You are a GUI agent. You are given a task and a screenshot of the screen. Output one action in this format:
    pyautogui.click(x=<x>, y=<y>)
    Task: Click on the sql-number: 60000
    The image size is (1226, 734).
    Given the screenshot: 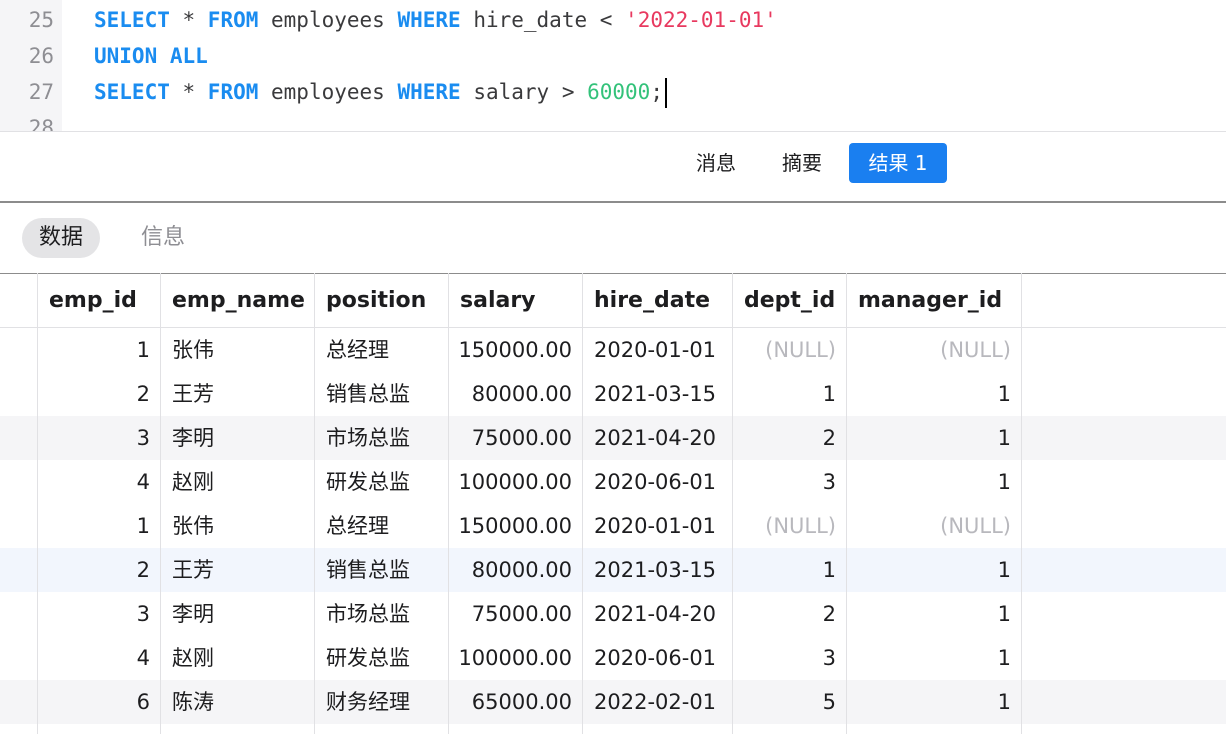 What is the action you would take?
    pyautogui.click(x=619, y=92)
    